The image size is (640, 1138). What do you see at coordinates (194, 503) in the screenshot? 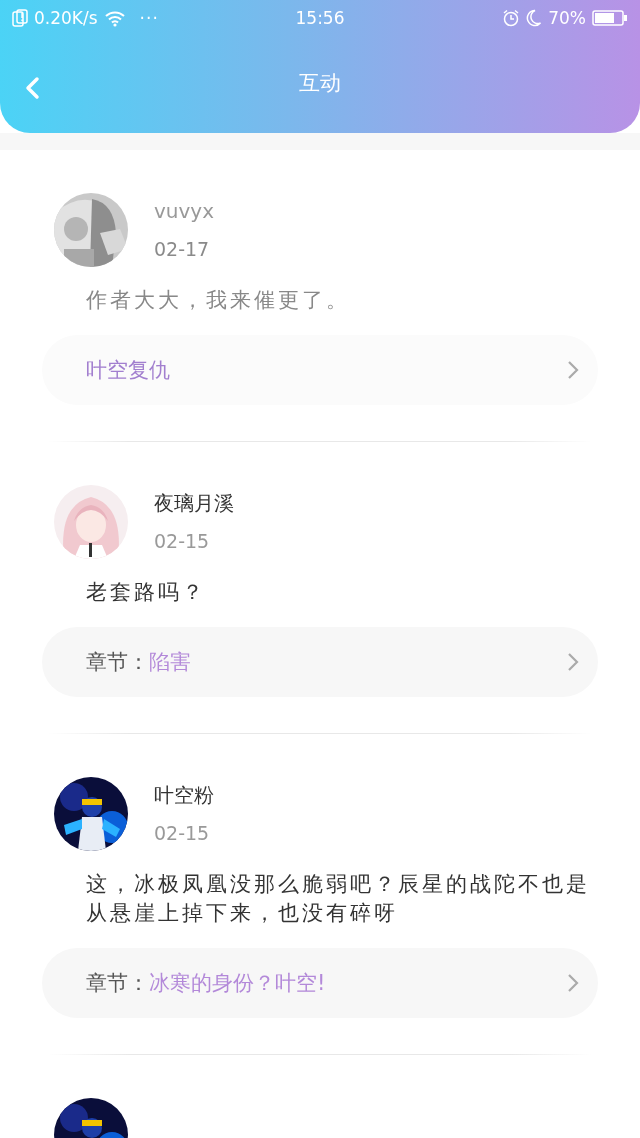
I see `user-name: 夜璃月溪` at bounding box center [194, 503].